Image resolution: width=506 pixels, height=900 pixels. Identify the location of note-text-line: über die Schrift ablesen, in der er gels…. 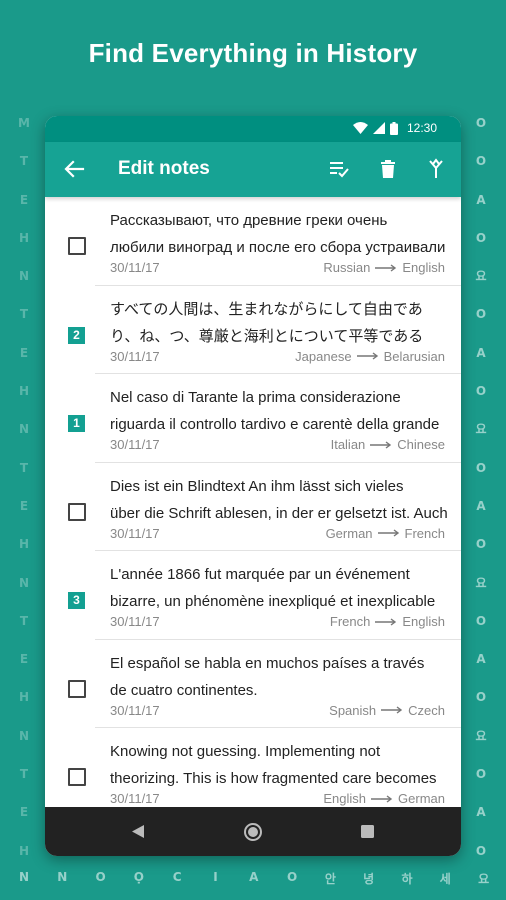
(279, 513).